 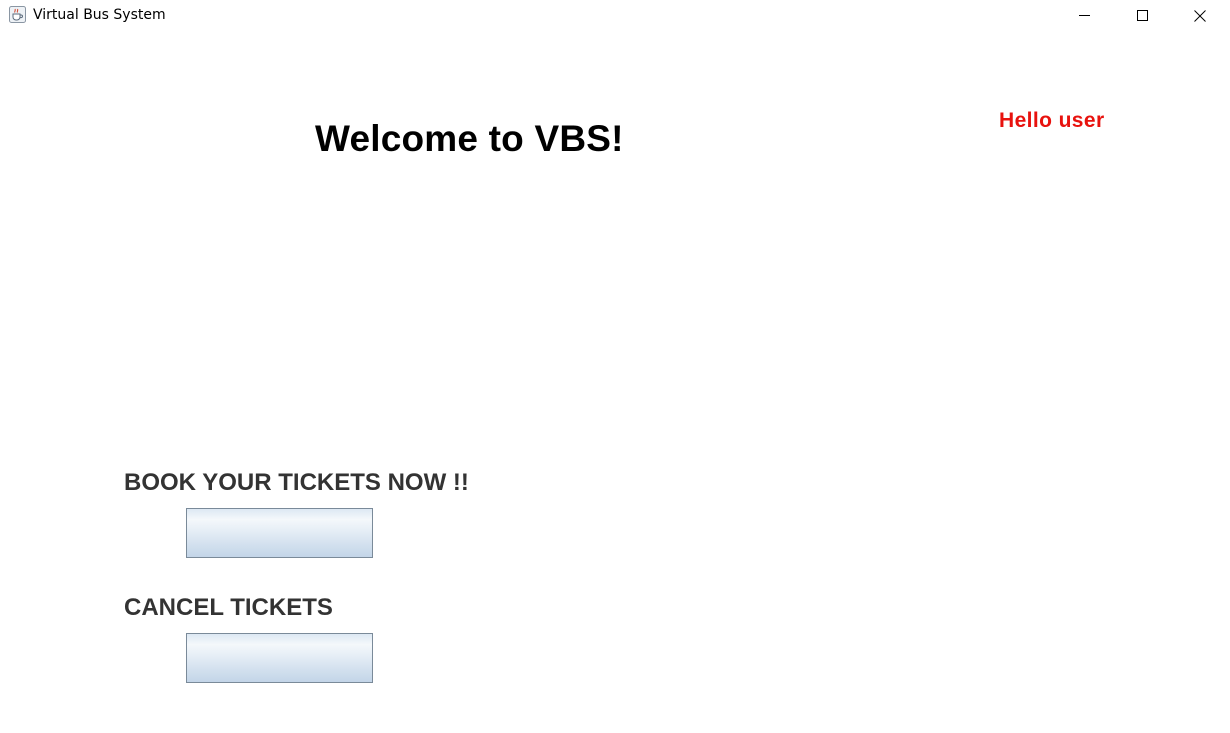 What do you see at coordinates (1052, 120) in the screenshot?
I see `user-greeting: Hello user` at bounding box center [1052, 120].